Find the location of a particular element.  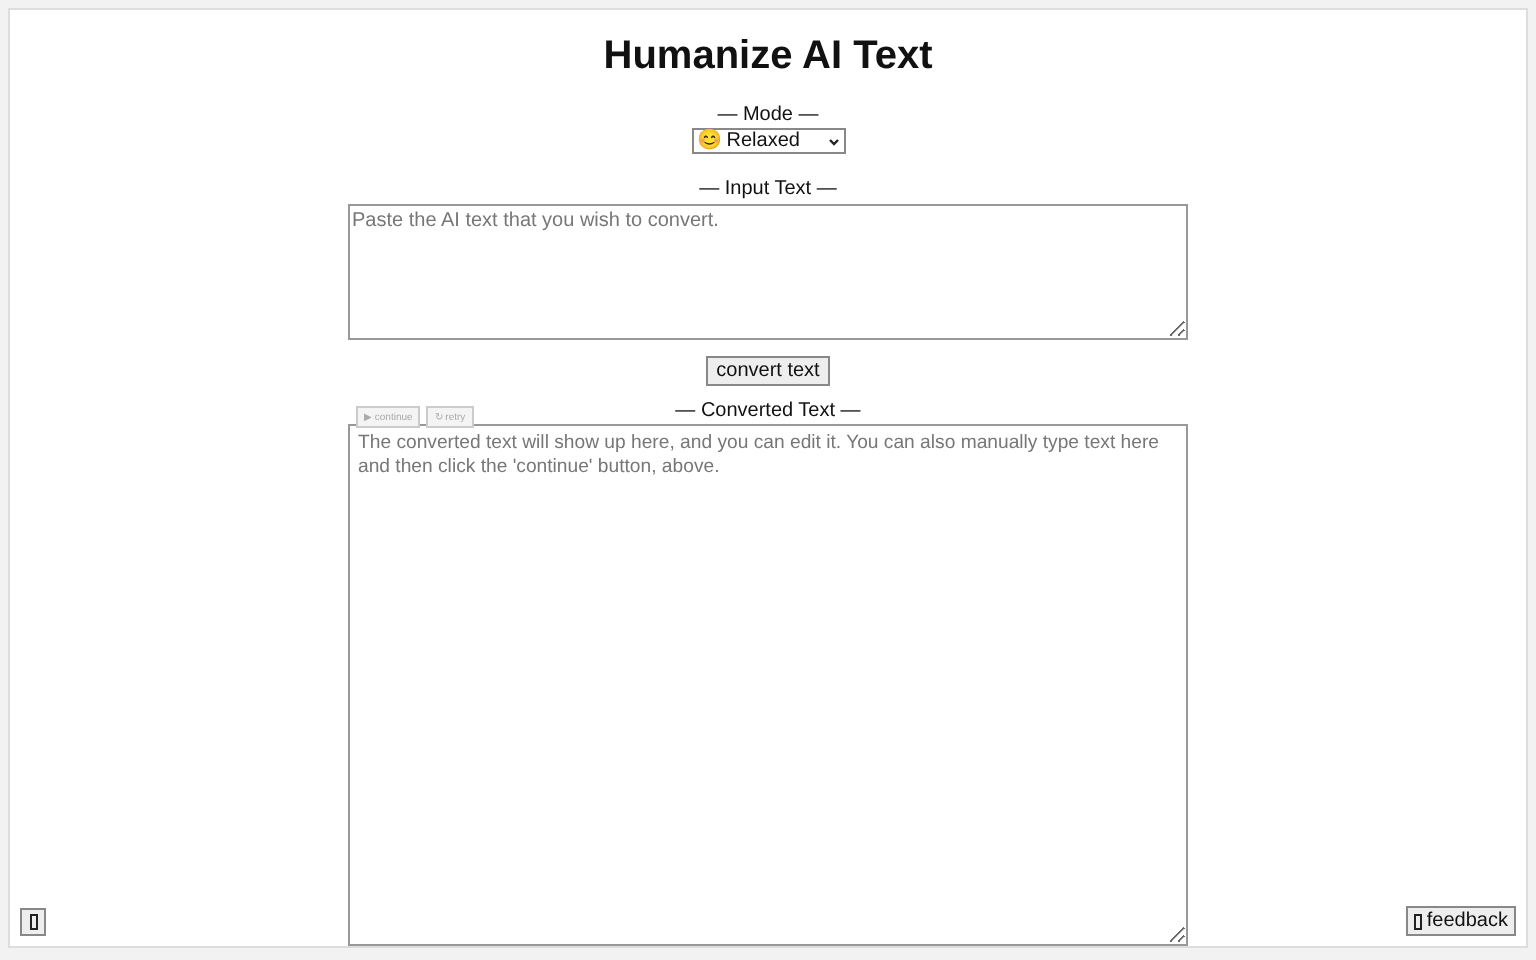

input-field: Paste the AI text that you wish to convert. is located at coordinates (768, 272).